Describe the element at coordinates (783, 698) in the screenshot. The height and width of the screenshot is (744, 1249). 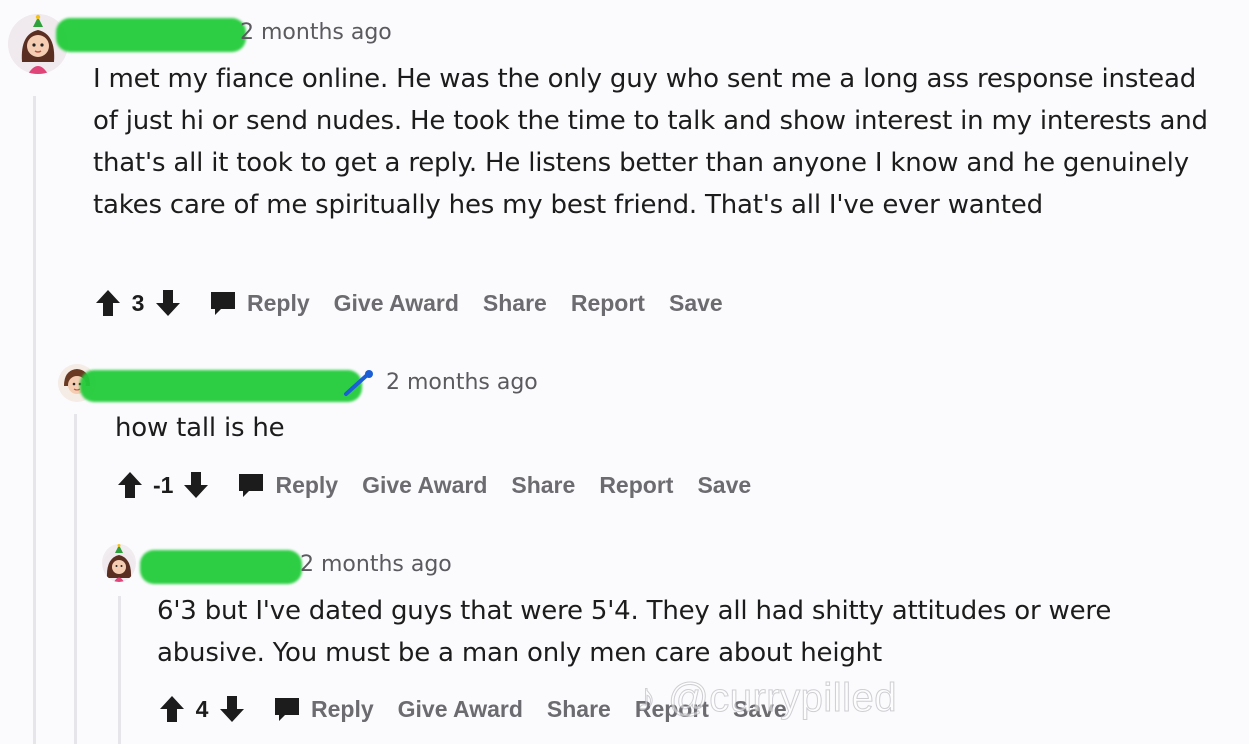
I see `watermark-handle: @currypilled` at that location.